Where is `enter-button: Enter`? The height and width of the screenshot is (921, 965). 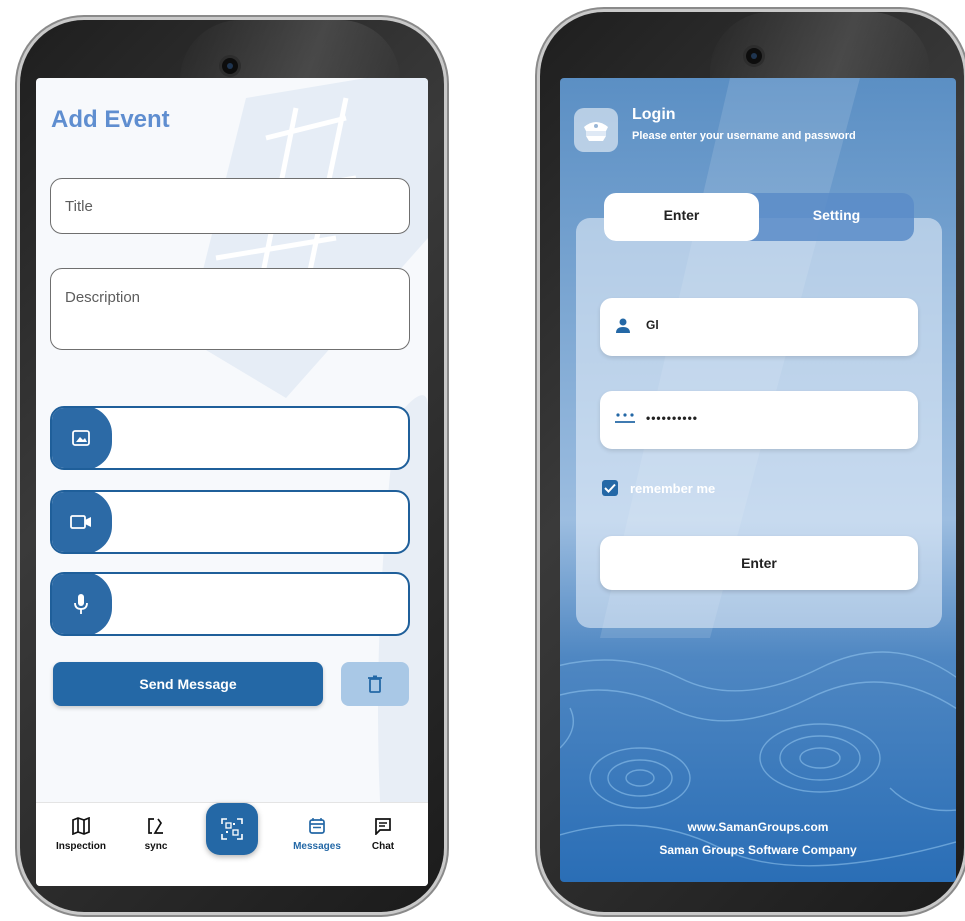
enter-button: Enter is located at coordinates (759, 563).